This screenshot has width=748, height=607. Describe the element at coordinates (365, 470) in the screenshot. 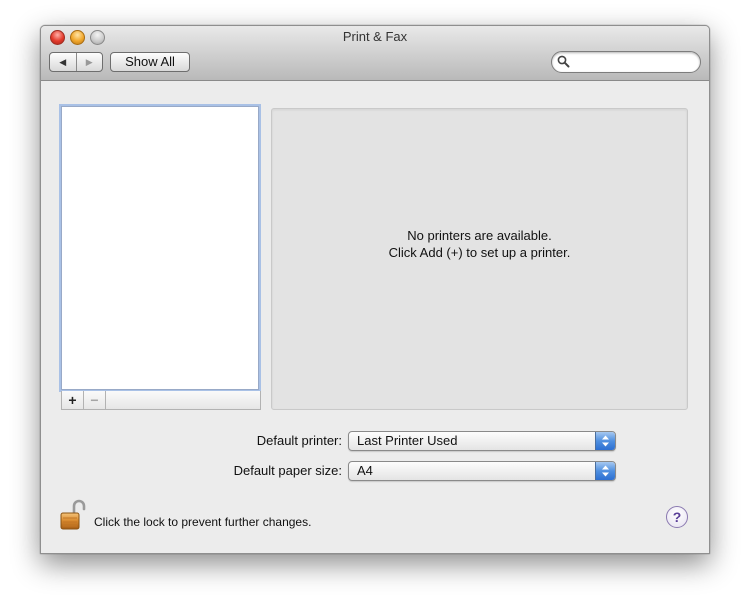

I see `default-paper-size-value: A4` at that location.